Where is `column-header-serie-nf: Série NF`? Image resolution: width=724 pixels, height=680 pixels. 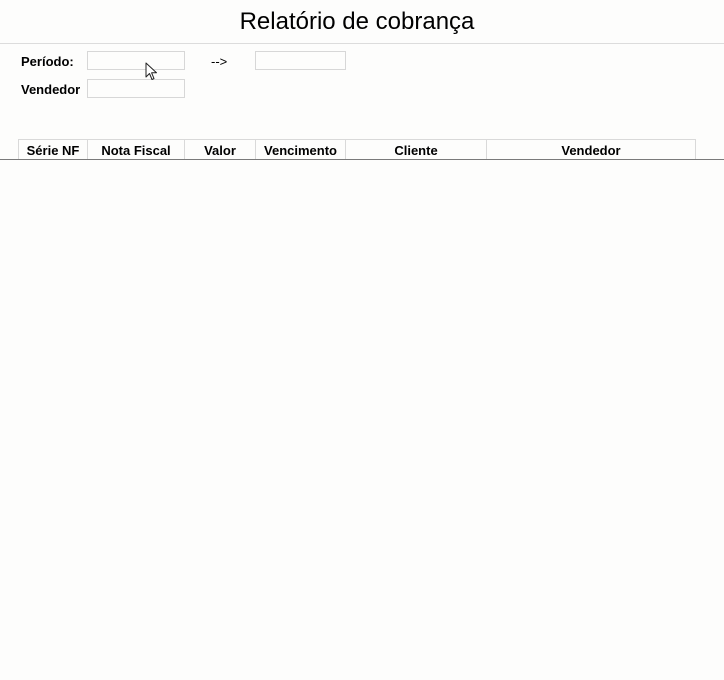 column-header-serie-nf: Série NF is located at coordinates (52, 149).